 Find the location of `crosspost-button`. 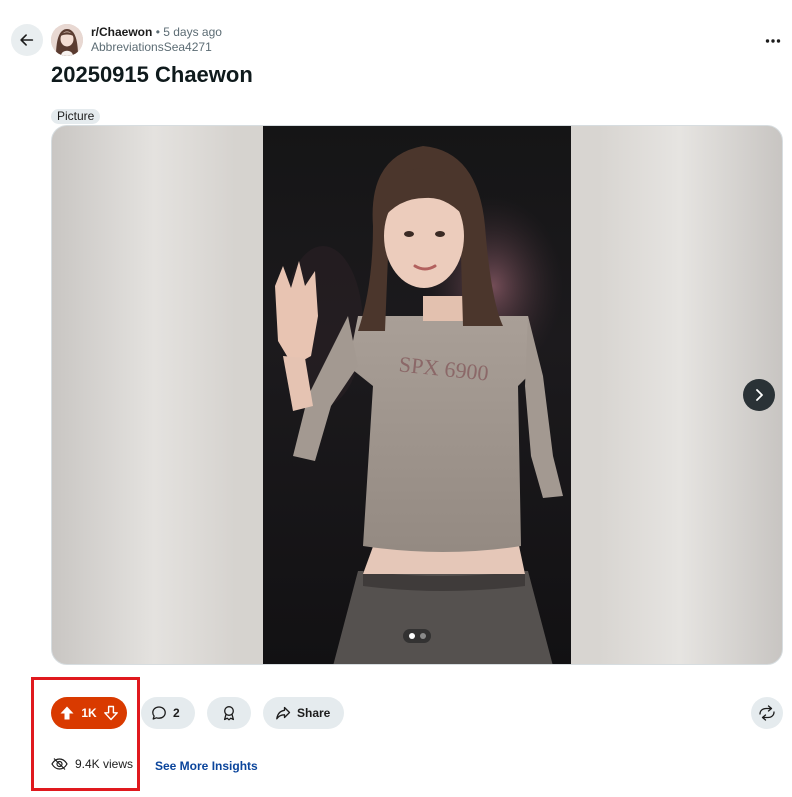

crosspost-button is located at coordinates (767, 713).